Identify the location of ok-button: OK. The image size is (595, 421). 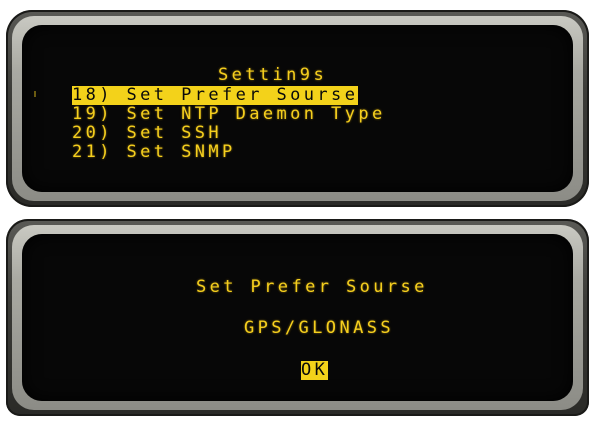
(315, 370).